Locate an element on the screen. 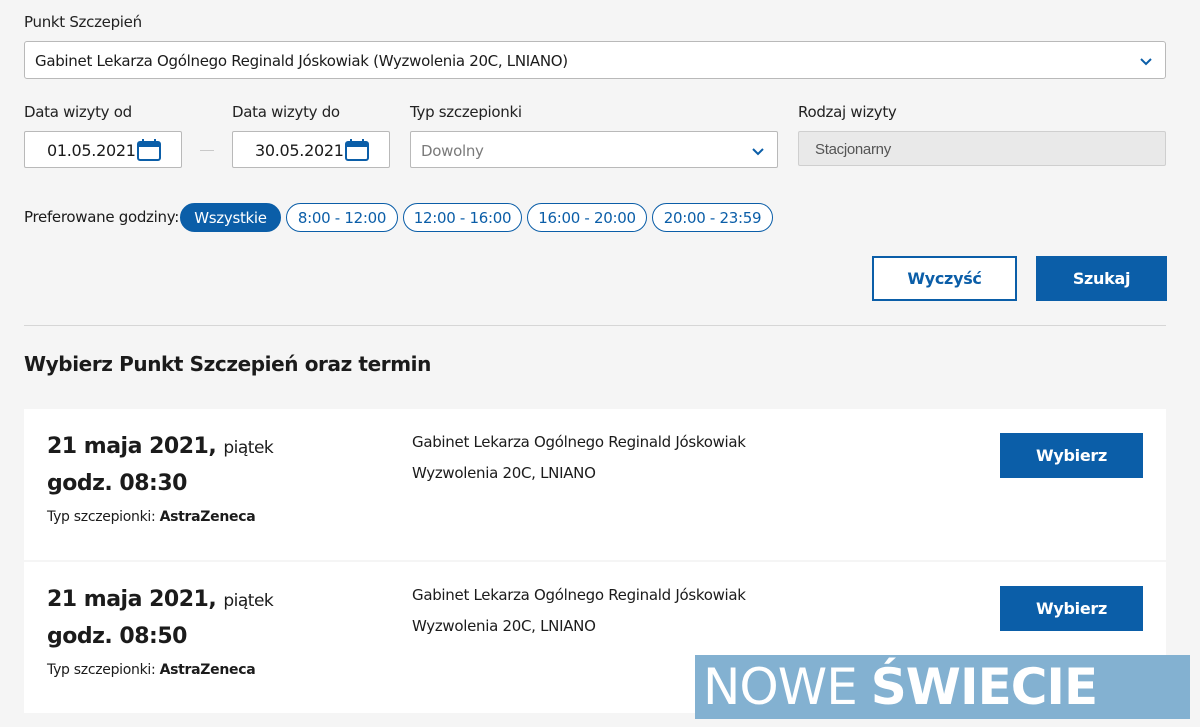 The width and height of the screenshot is (1200, 727). visit-type-field: Stacjonarny is located at coordinates (982, 148).